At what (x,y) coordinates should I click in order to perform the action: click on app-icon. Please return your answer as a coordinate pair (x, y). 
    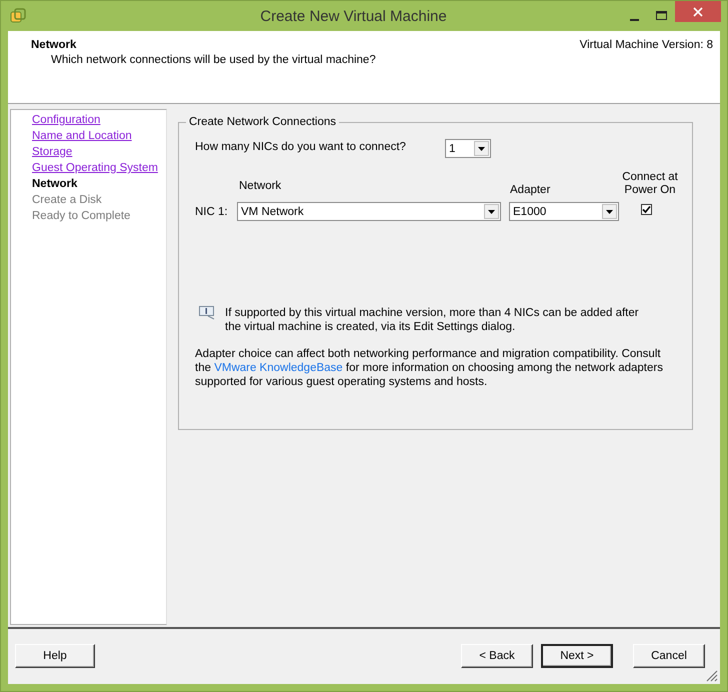
    Looking at the image, I should click on (18, 16).